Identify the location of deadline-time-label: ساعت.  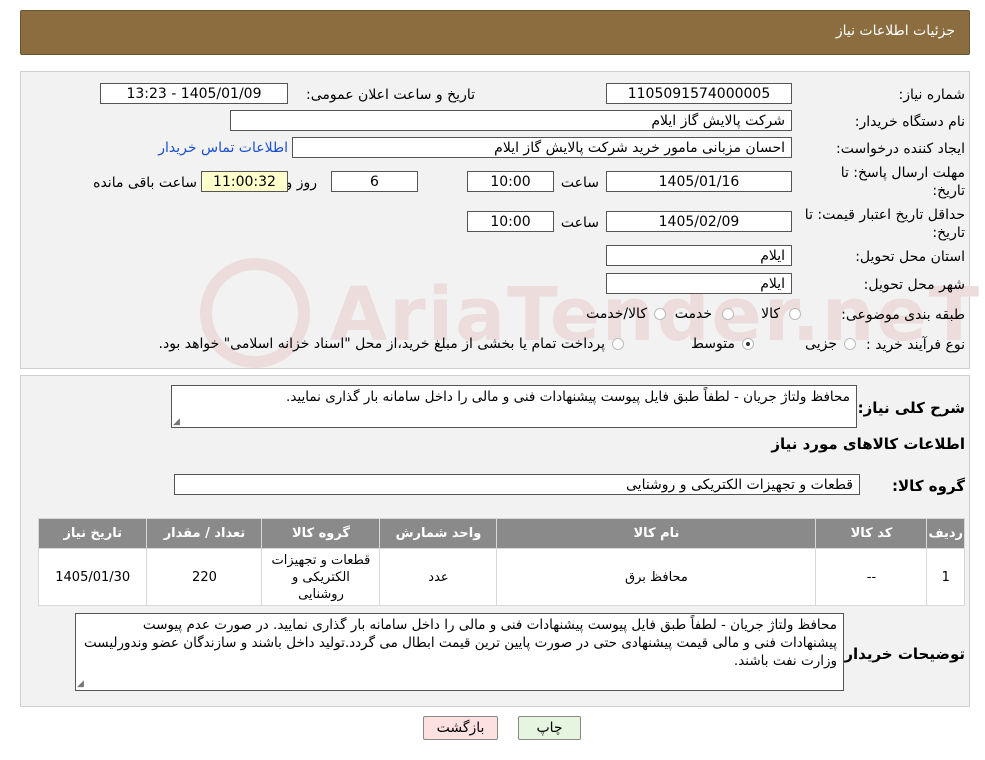
(579, 183).